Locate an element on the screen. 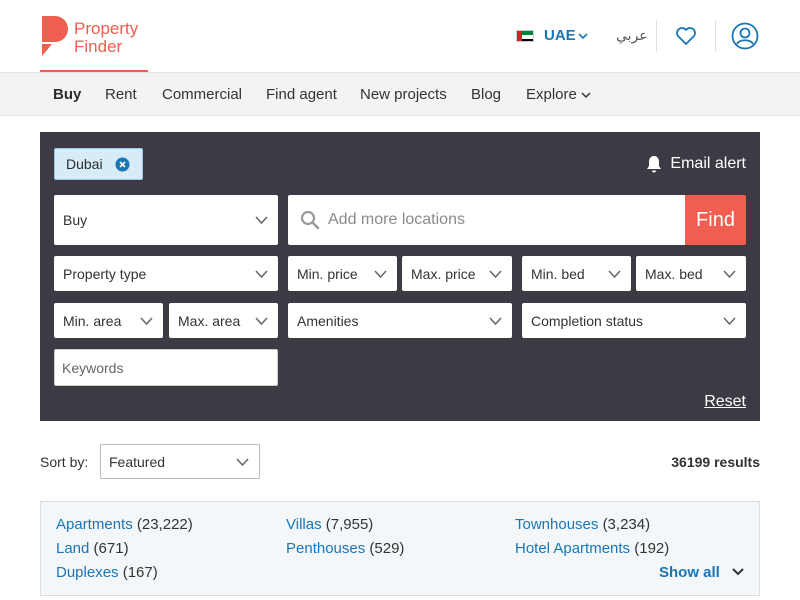 The height and width of the screenshot is (600, 800). min-bed-label: Min. bed is located at coordinates (558, 273).